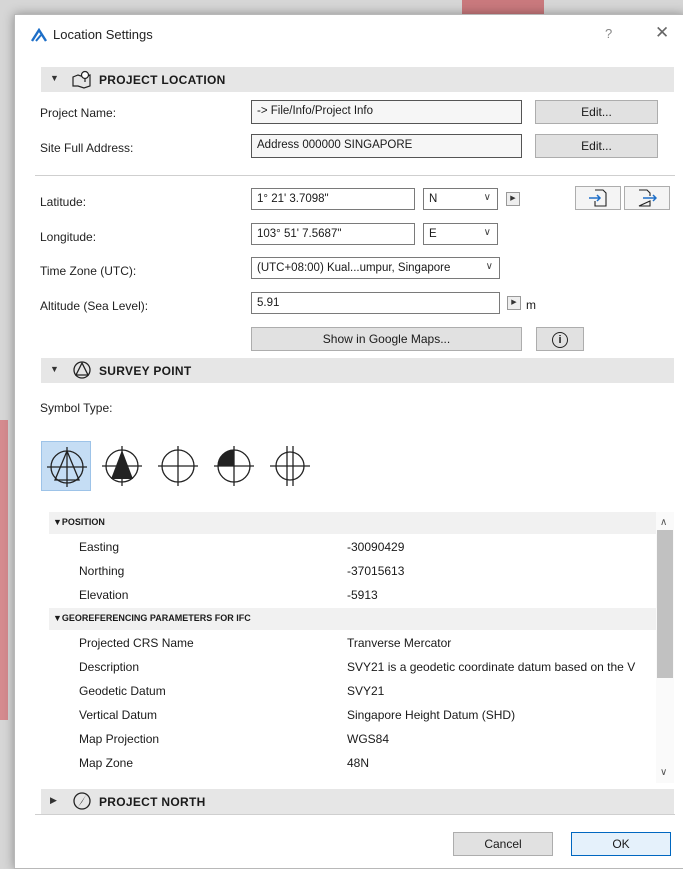 This screenshot has height=869, width=683. I want to click on latitude-input: 1° 21' 3.7098", so click(333, 199).